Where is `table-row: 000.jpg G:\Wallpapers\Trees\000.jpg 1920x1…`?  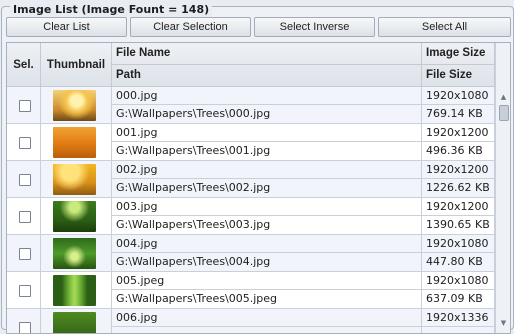 table-row: 000.jpg G:\Wallpapers\Trees\000.jpg 1920x1… is located at coordinates (251, 105).